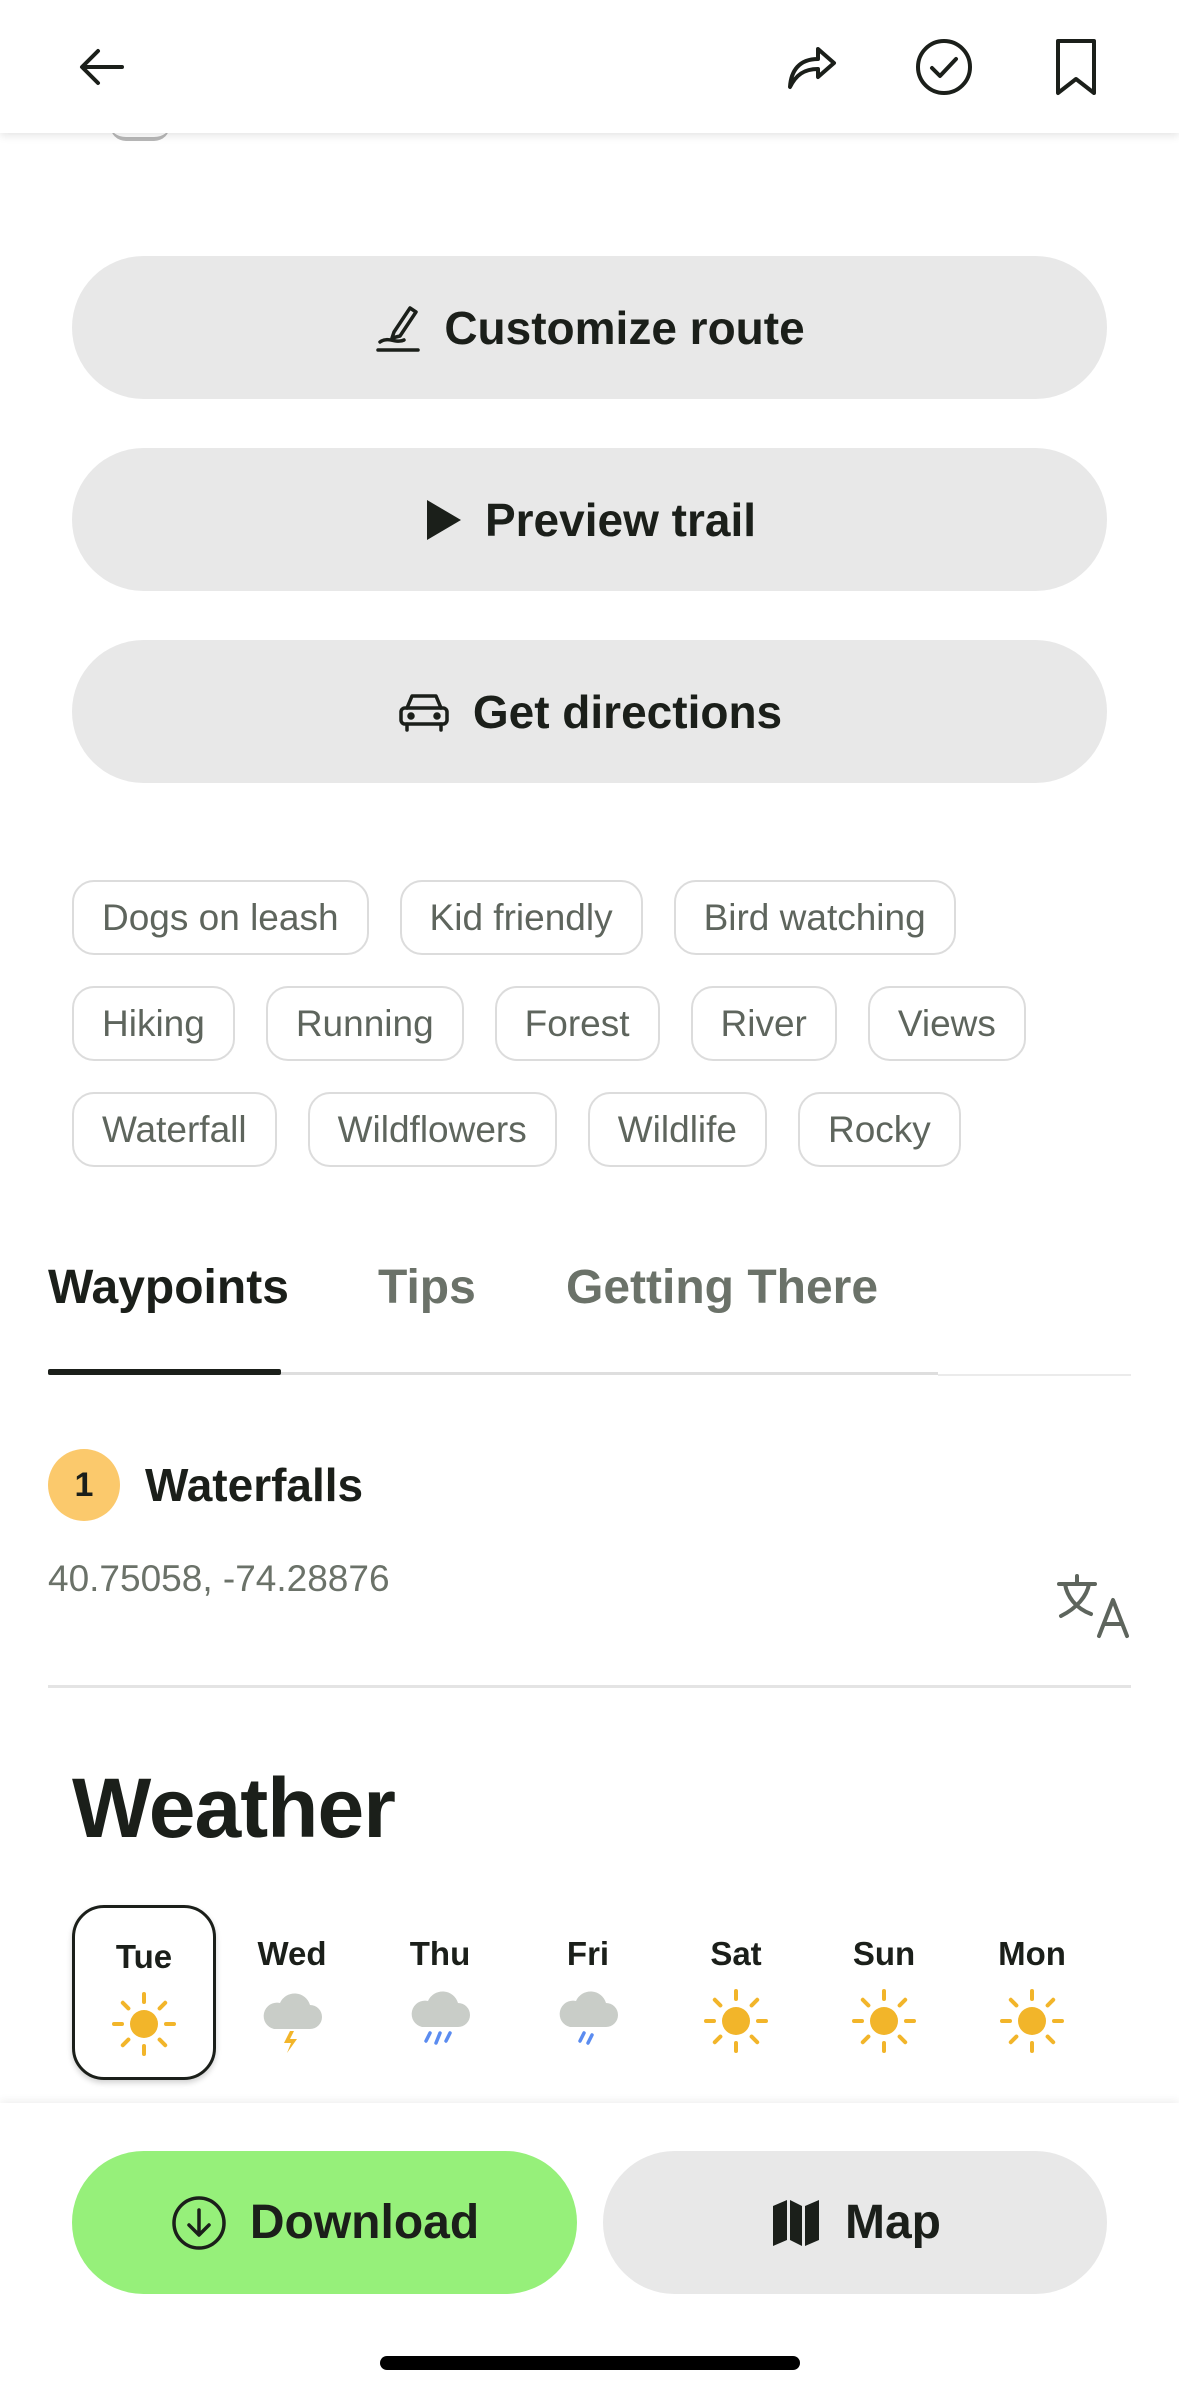 Image resolution: width=1179 pixels, height=2396 pixels. I want to click on bookmark-button, so click(1076, 67).